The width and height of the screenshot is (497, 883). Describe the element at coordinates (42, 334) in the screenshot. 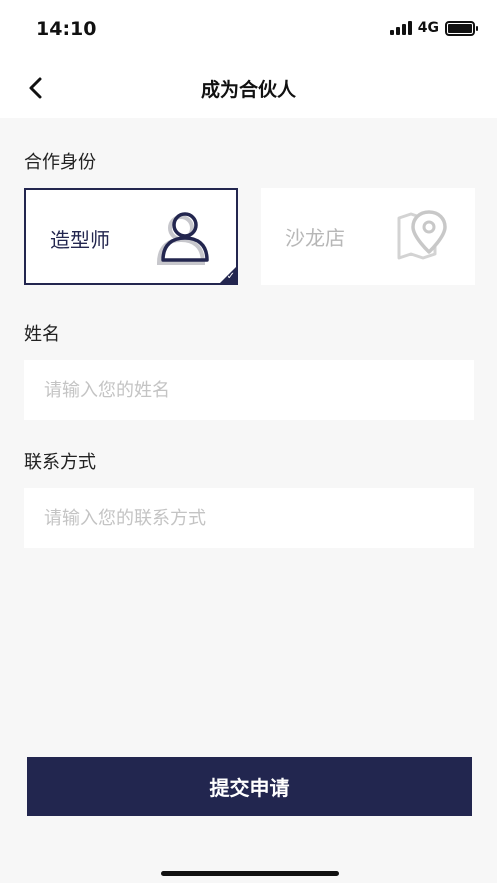

I see `name-label: 姓名` at that location.